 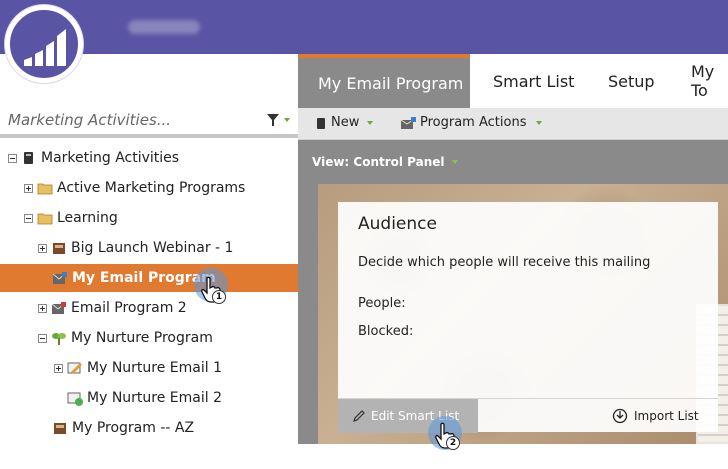 I want to click on tree-node-label: My Nurture Email 1, so click(x=154, y=368).